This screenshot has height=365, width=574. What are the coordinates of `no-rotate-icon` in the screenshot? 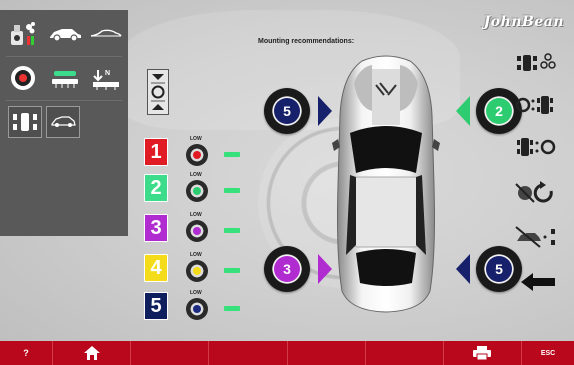 It's located at (535, 193).